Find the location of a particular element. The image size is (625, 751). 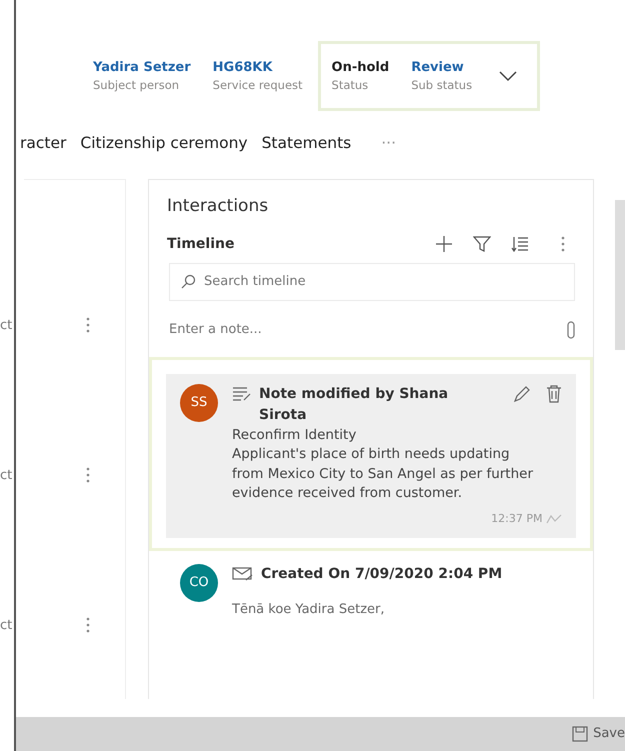

attachment-icon is located at coordinates (571, 329).